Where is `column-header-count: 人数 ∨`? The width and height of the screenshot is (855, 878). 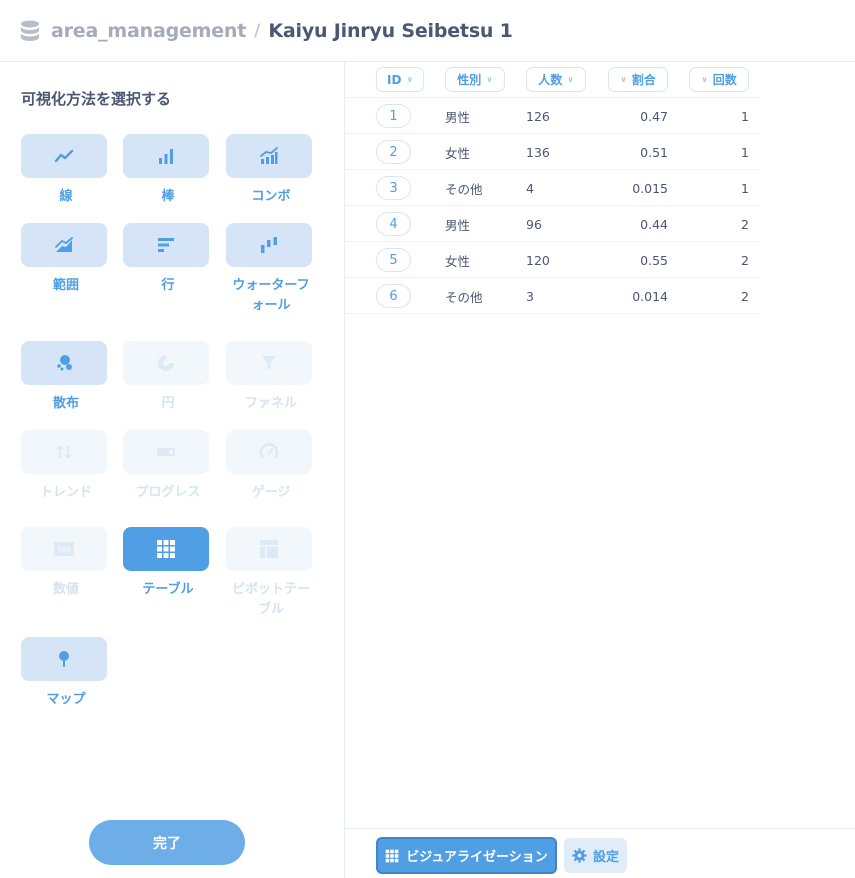
column-header-count: 人数 ∨ is located at coordinates (556, 79).